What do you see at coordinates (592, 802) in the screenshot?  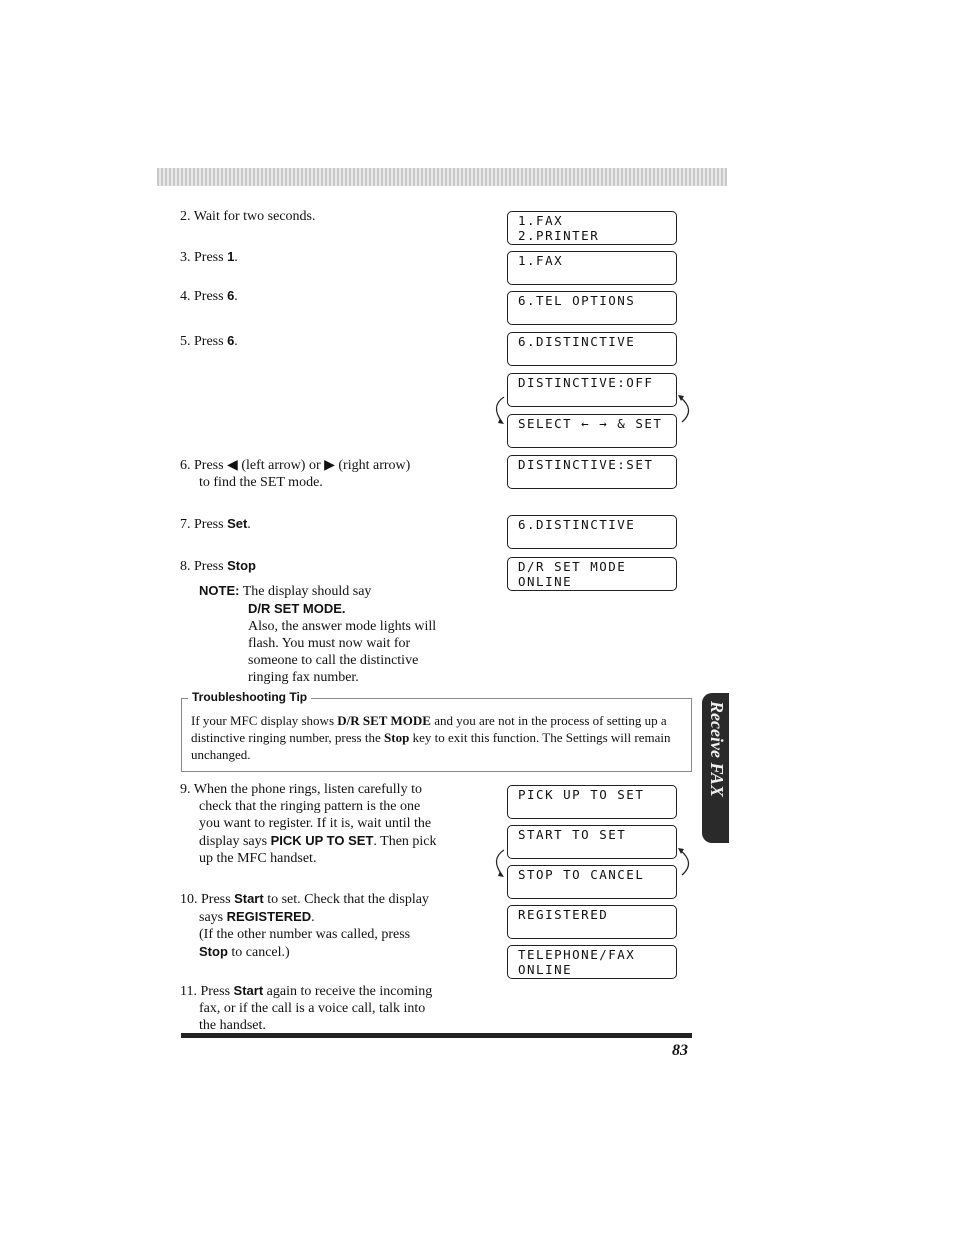 I see `lcd-display: PICK UP TO SET` at bounding box center [592, 802].